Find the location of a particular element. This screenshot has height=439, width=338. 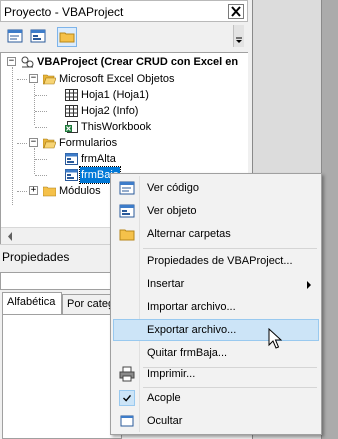

printer-icon is located at coordinates (127, 374).